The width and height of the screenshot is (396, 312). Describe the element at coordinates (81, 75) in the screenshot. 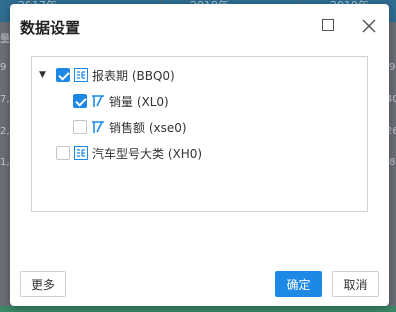

I see `date-dimension-icon` at that location.